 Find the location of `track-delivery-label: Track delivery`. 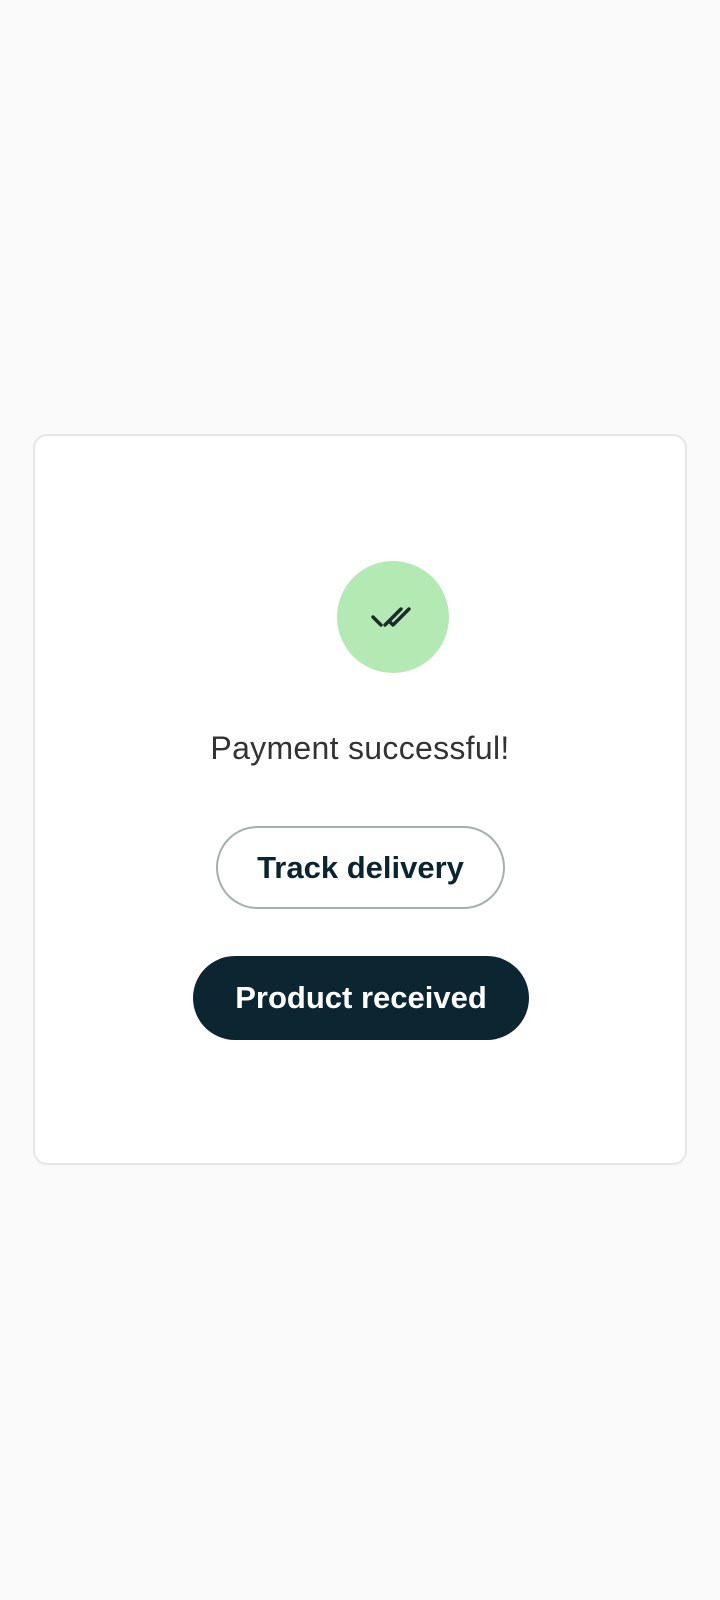

track-delivery-label: Track delivery is located at coordinates (360, 867).